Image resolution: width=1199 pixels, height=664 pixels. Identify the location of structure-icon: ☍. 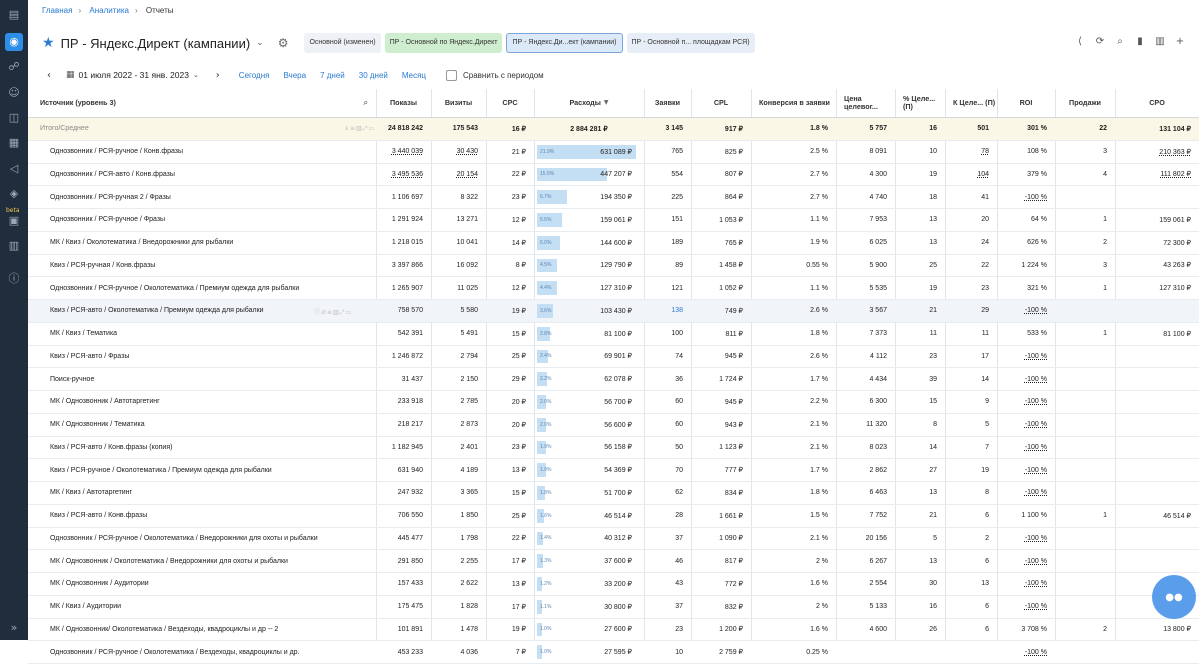
(14, 67).